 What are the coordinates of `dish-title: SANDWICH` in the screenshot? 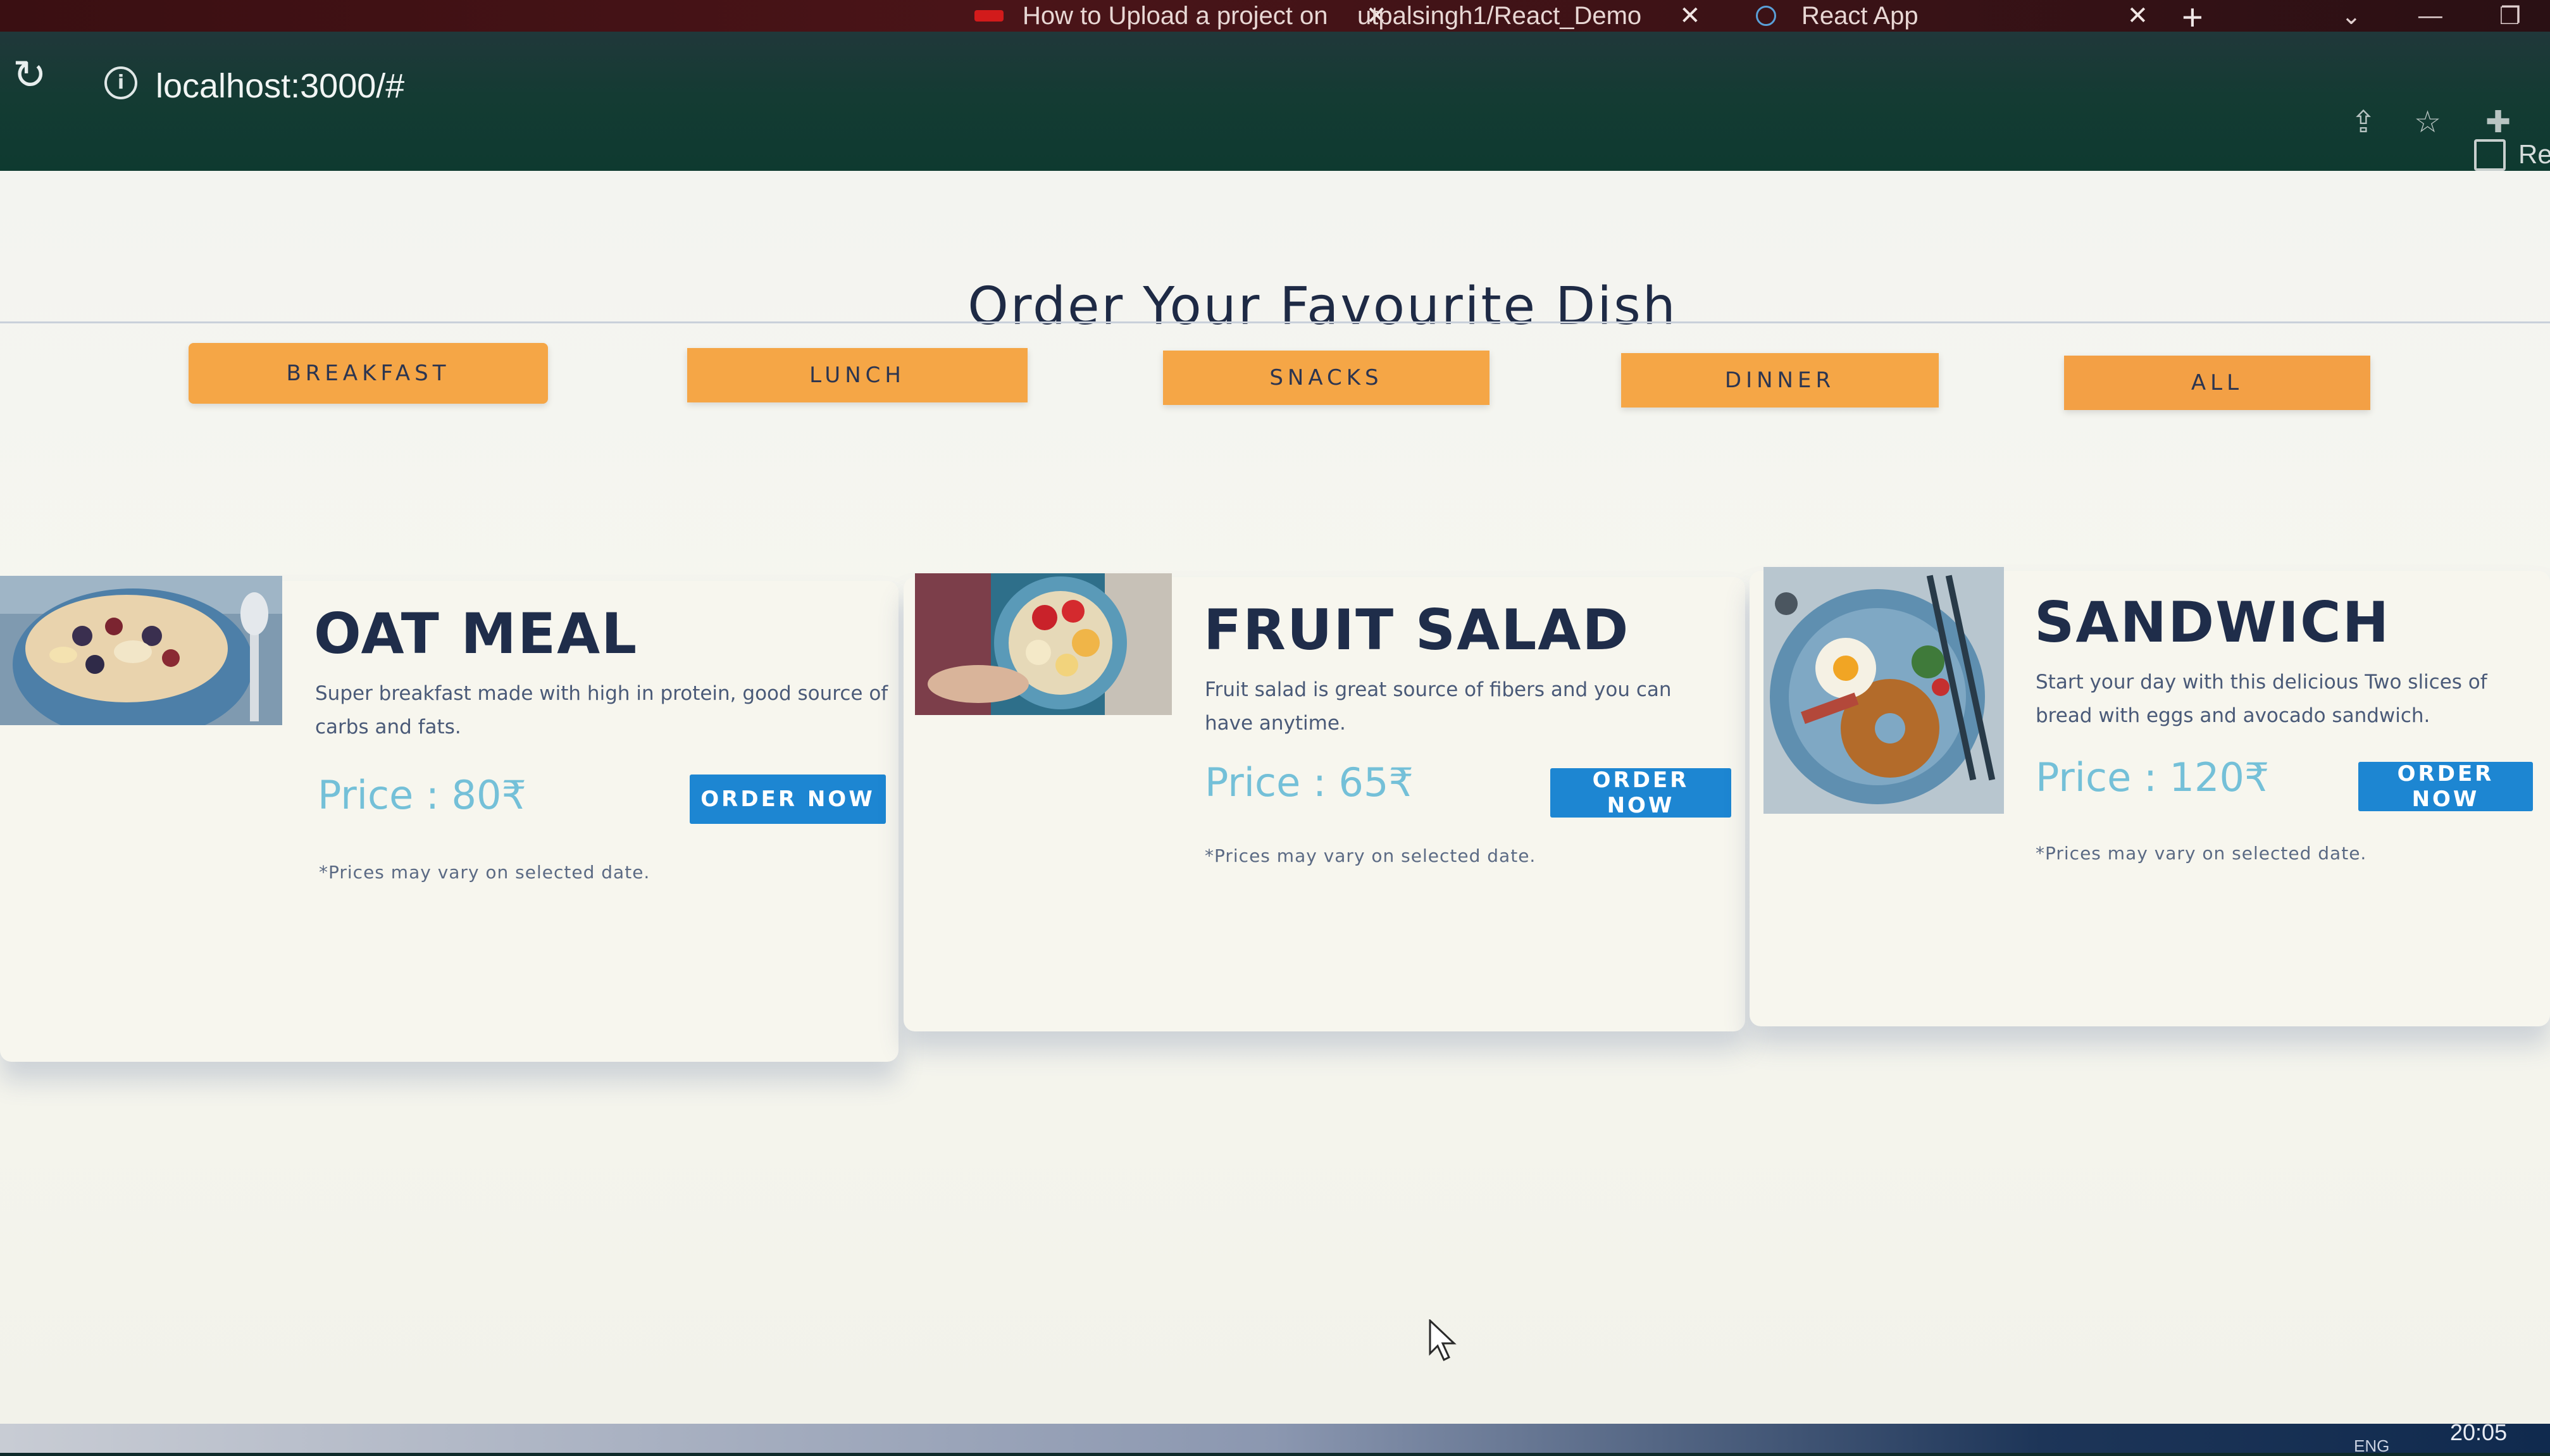 It's located at (2212, 623).